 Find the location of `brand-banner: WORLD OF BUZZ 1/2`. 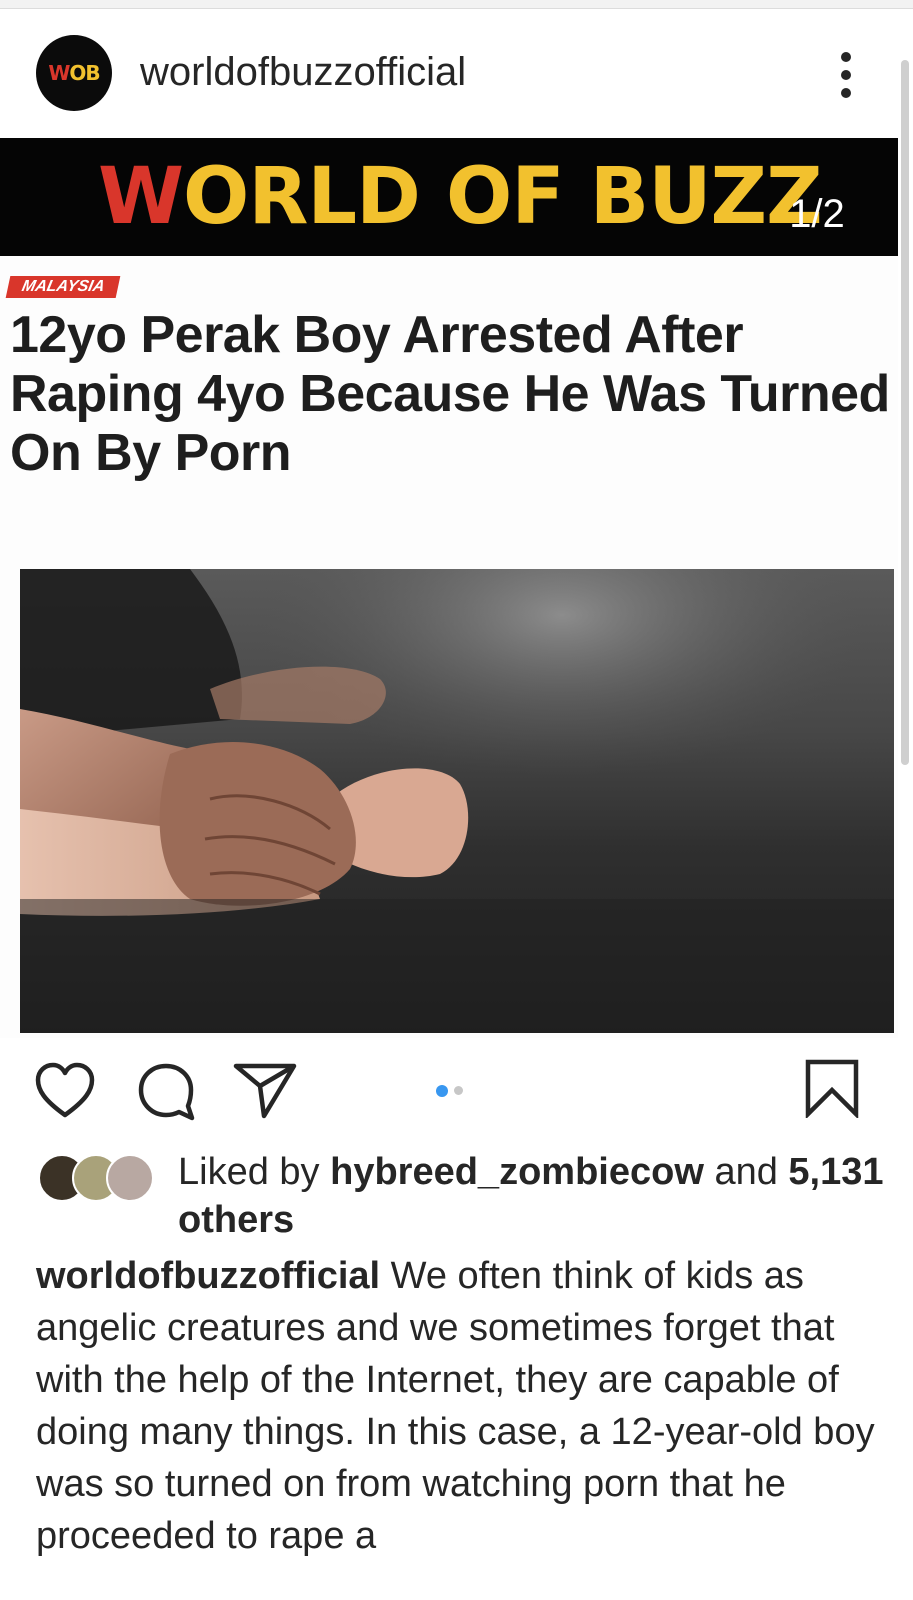

brand-banner: WORLD OF BUZZ 1/2 is located at coordinates (449, 197).